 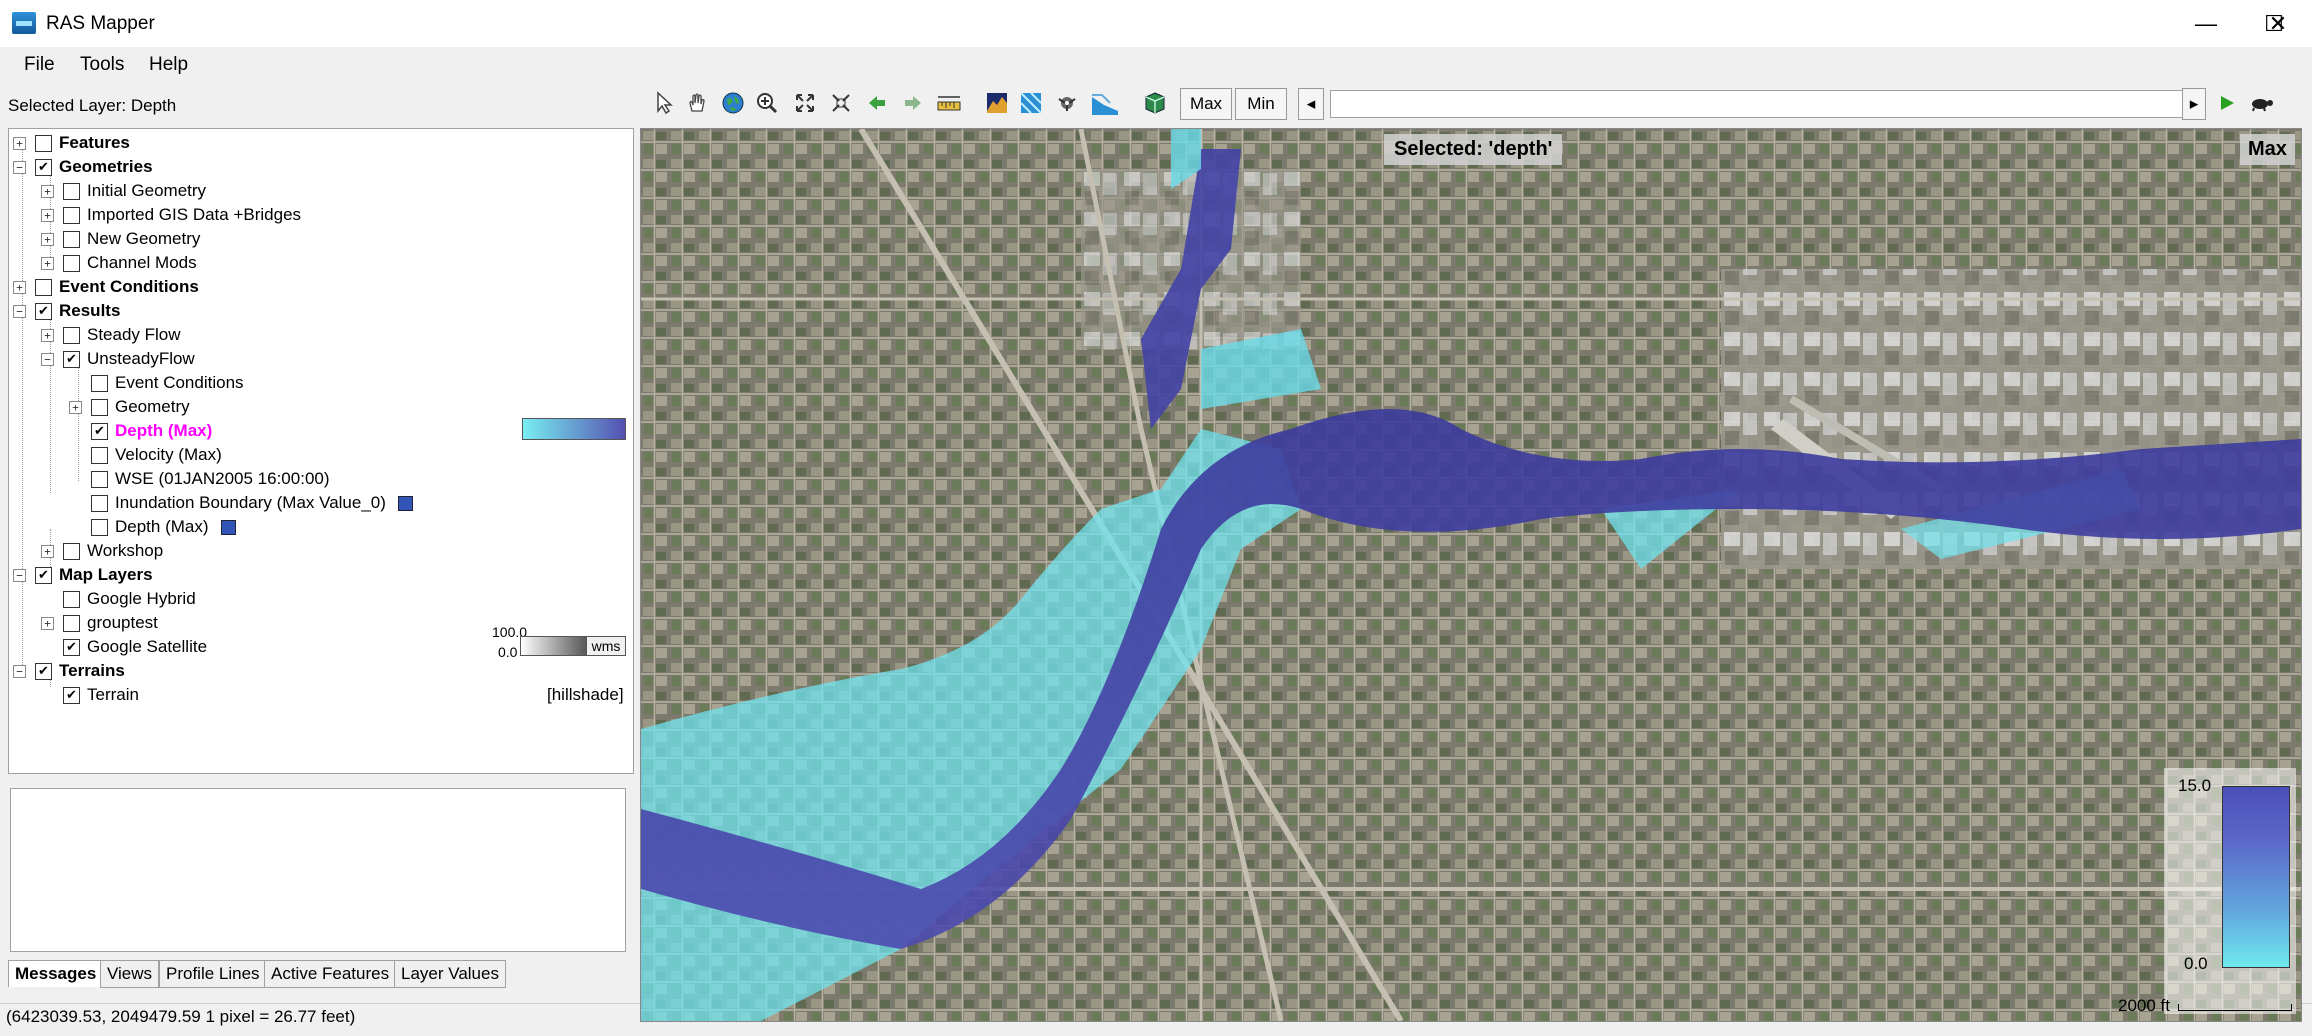 What do you see at coordinates (222, 479) in the screenshot?
I see `tree-wse: WSE (01JAN2005 16:00:00)` at bounding box center [222, 479].